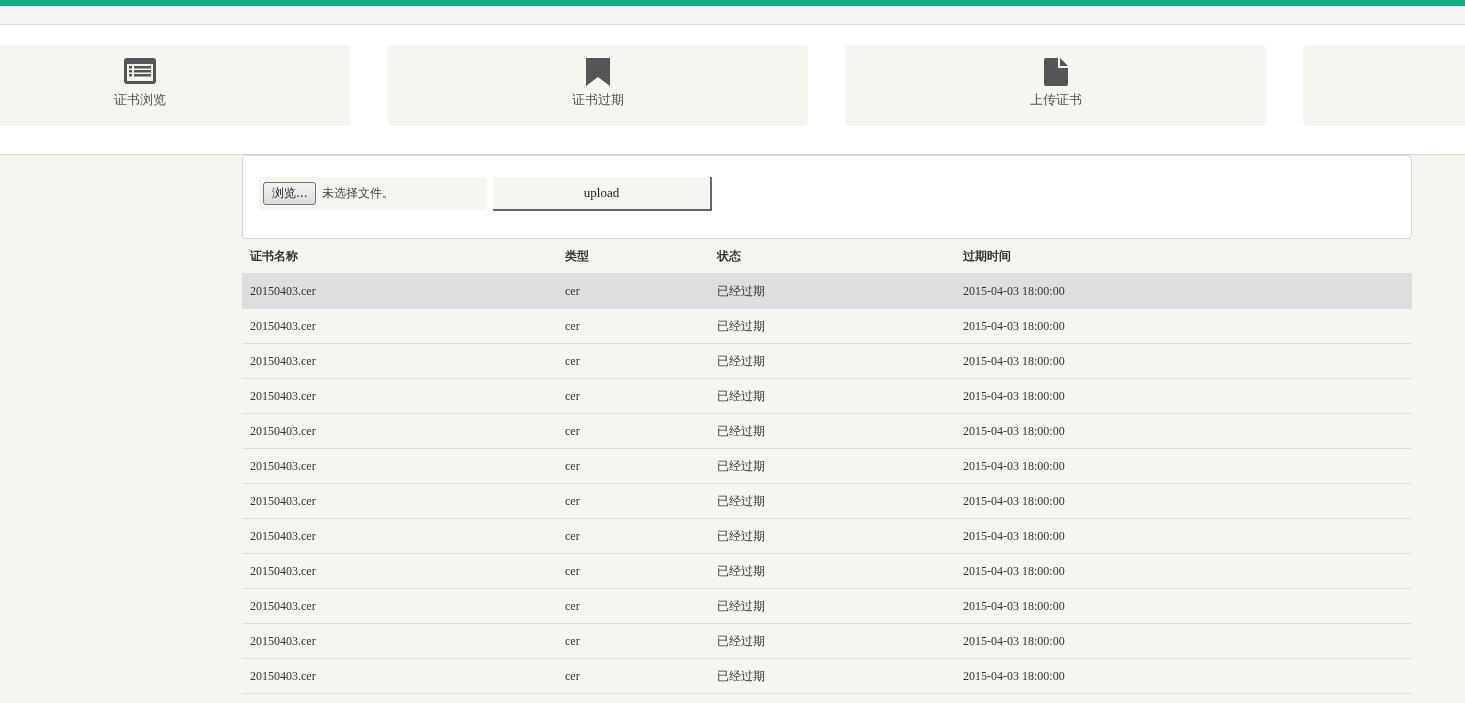  I want to click on nav-tile-label: 证书浏览, so click(139, 100).